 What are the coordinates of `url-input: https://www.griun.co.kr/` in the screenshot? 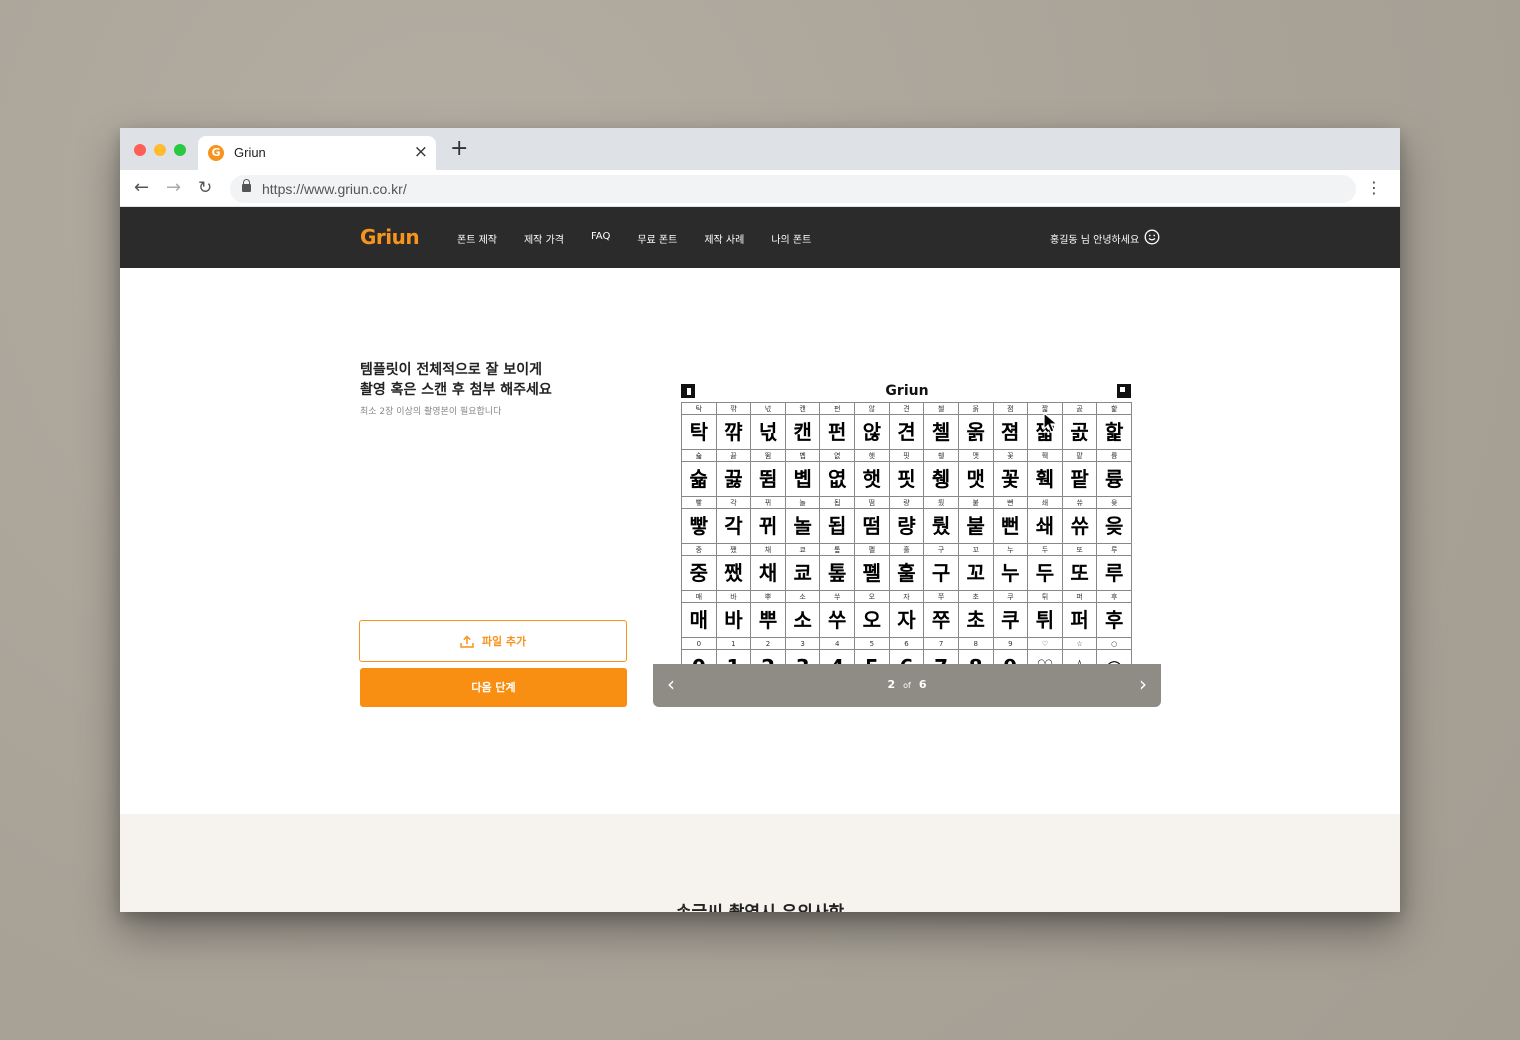 It's located at (793, 189).